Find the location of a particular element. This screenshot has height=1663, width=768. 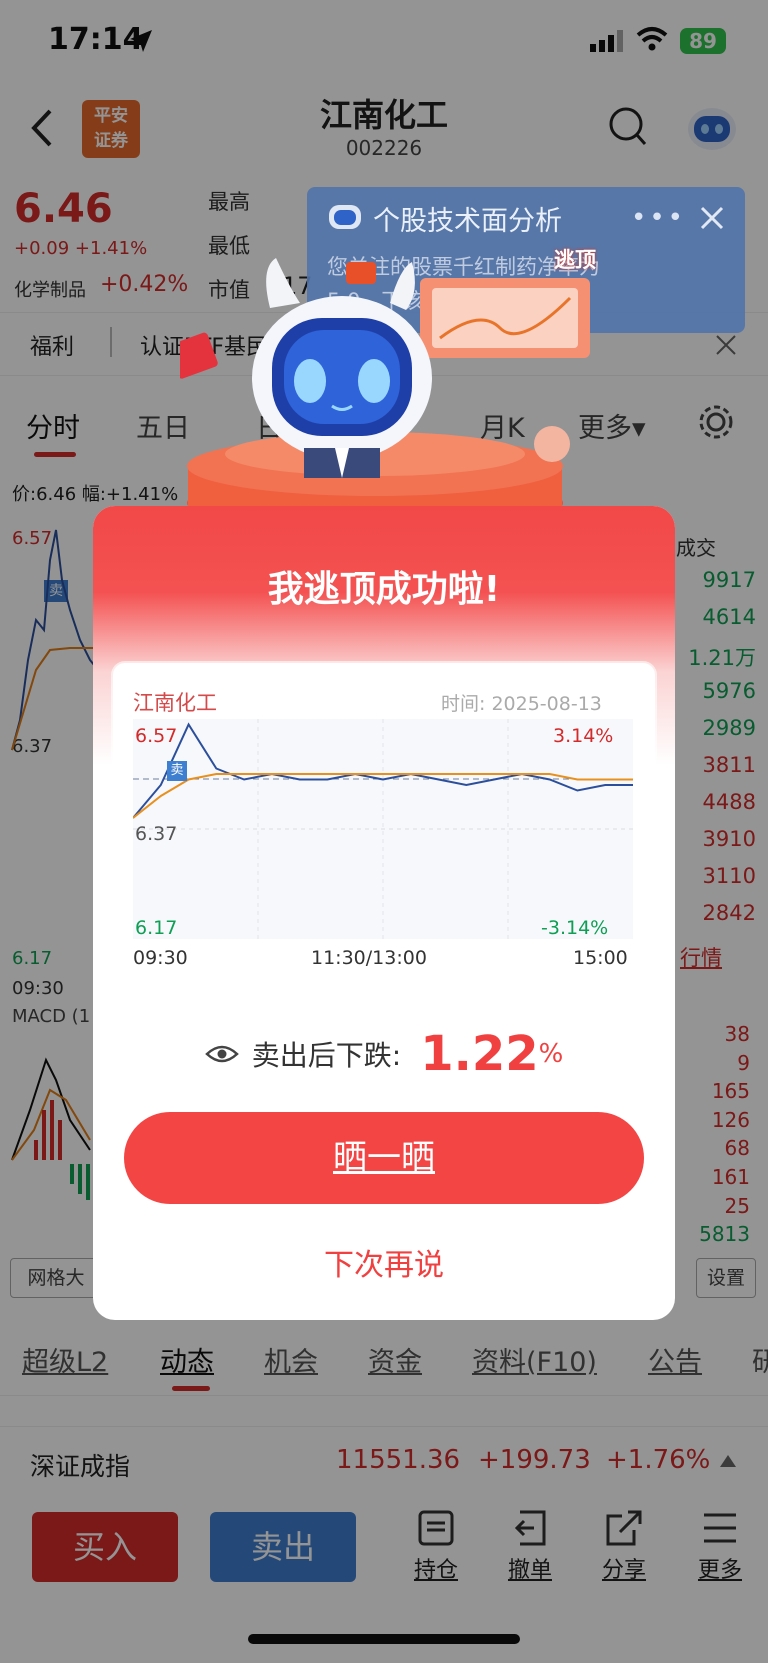

card-x-end: 15:00 is located at coordinates (600, 958).